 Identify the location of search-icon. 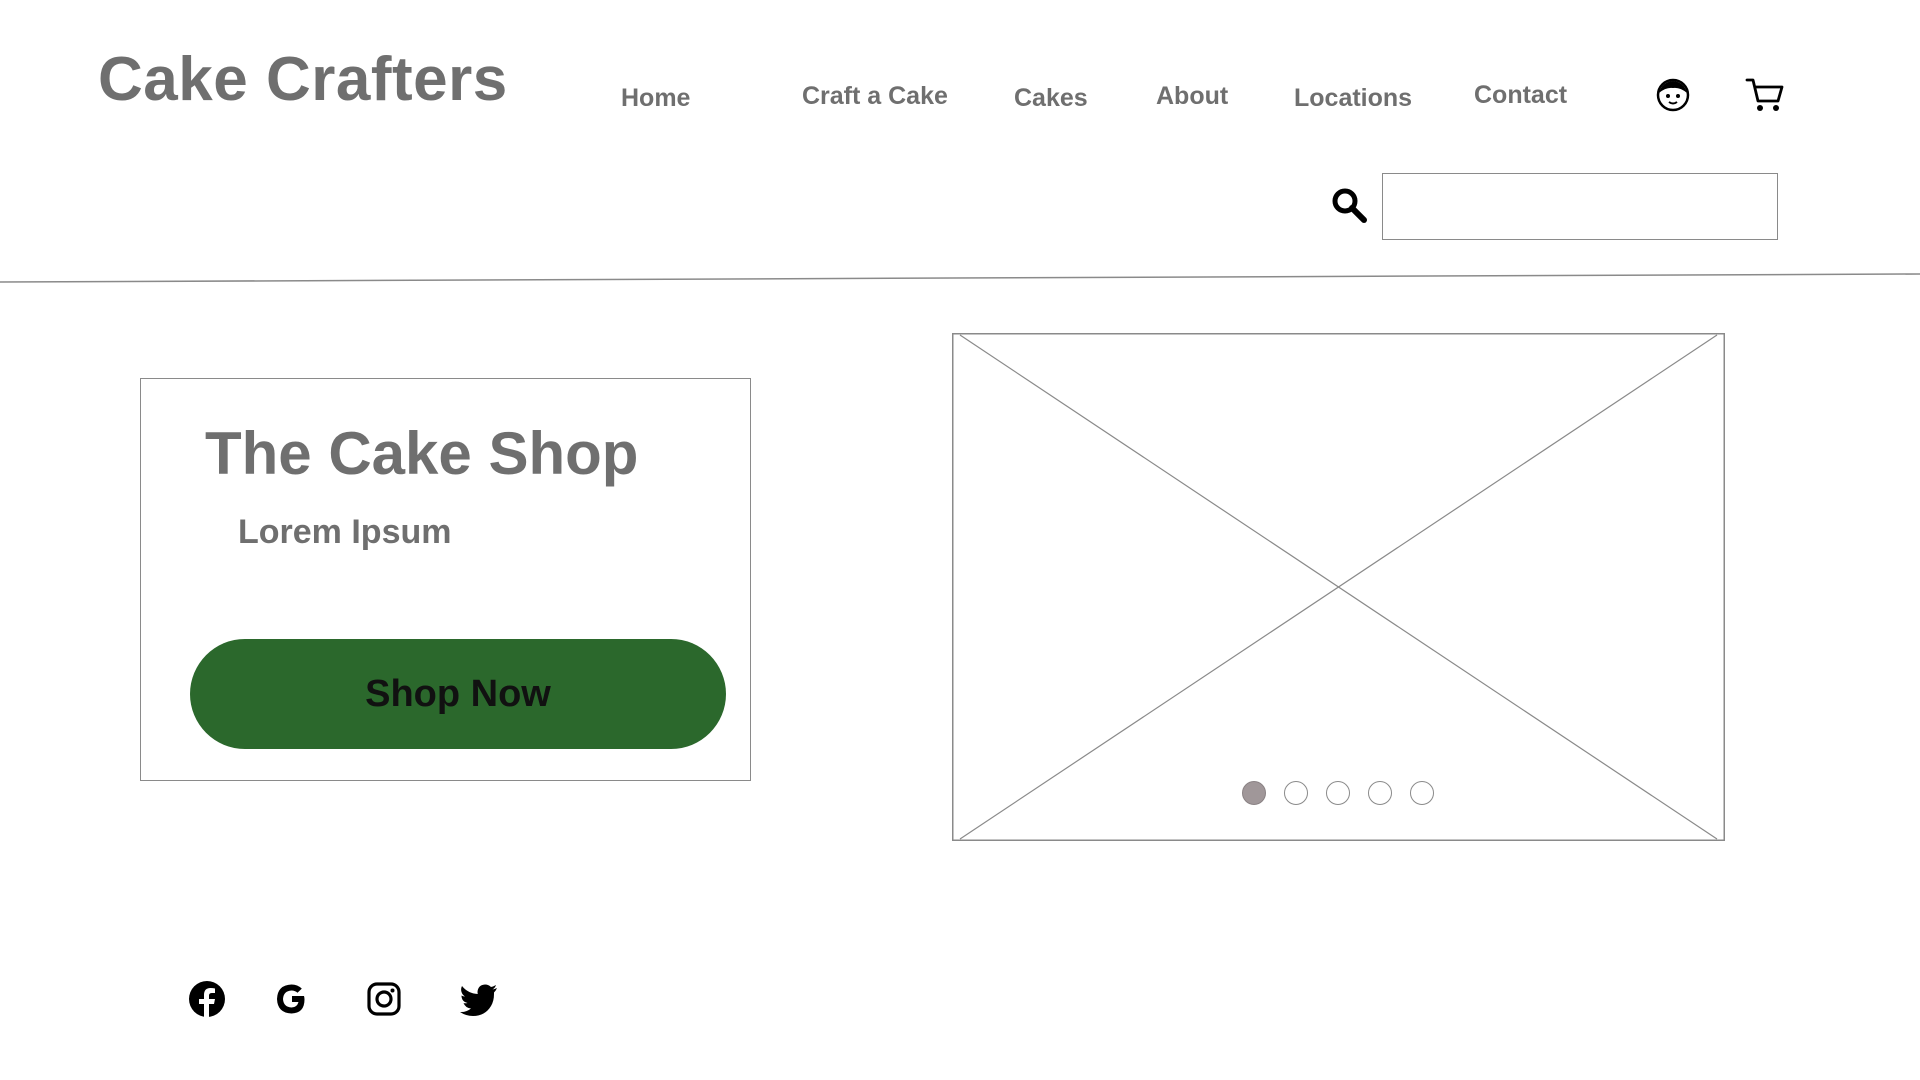
(1349, 205).